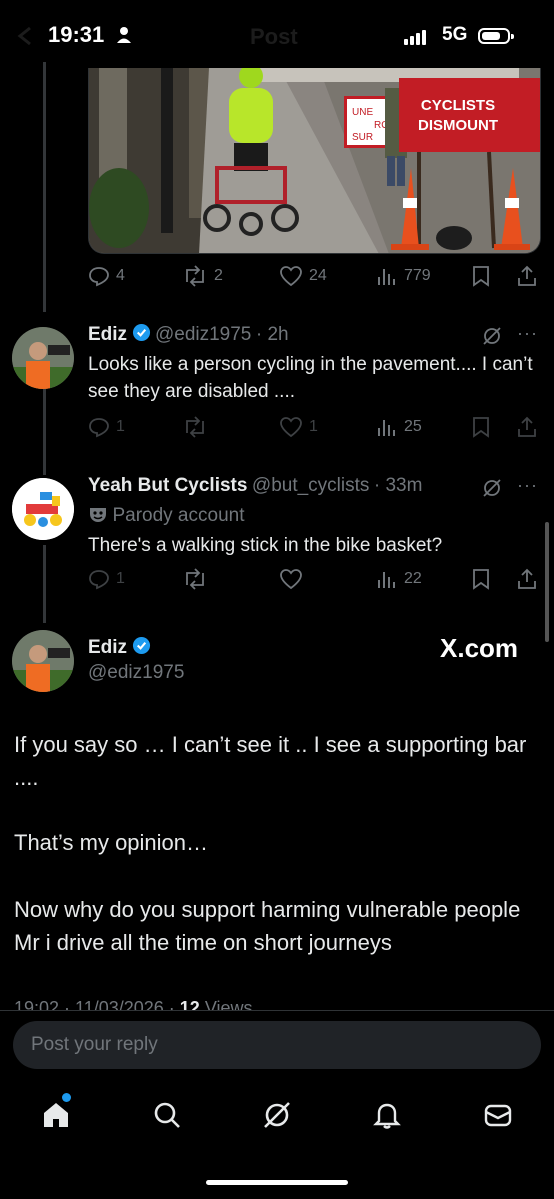 The width and height of the screenshot is (554, 1199). What do you see at coordinates (189, 1004) in the screenshot?
I see `views-number: 12` at bounding box center [189, 1004].